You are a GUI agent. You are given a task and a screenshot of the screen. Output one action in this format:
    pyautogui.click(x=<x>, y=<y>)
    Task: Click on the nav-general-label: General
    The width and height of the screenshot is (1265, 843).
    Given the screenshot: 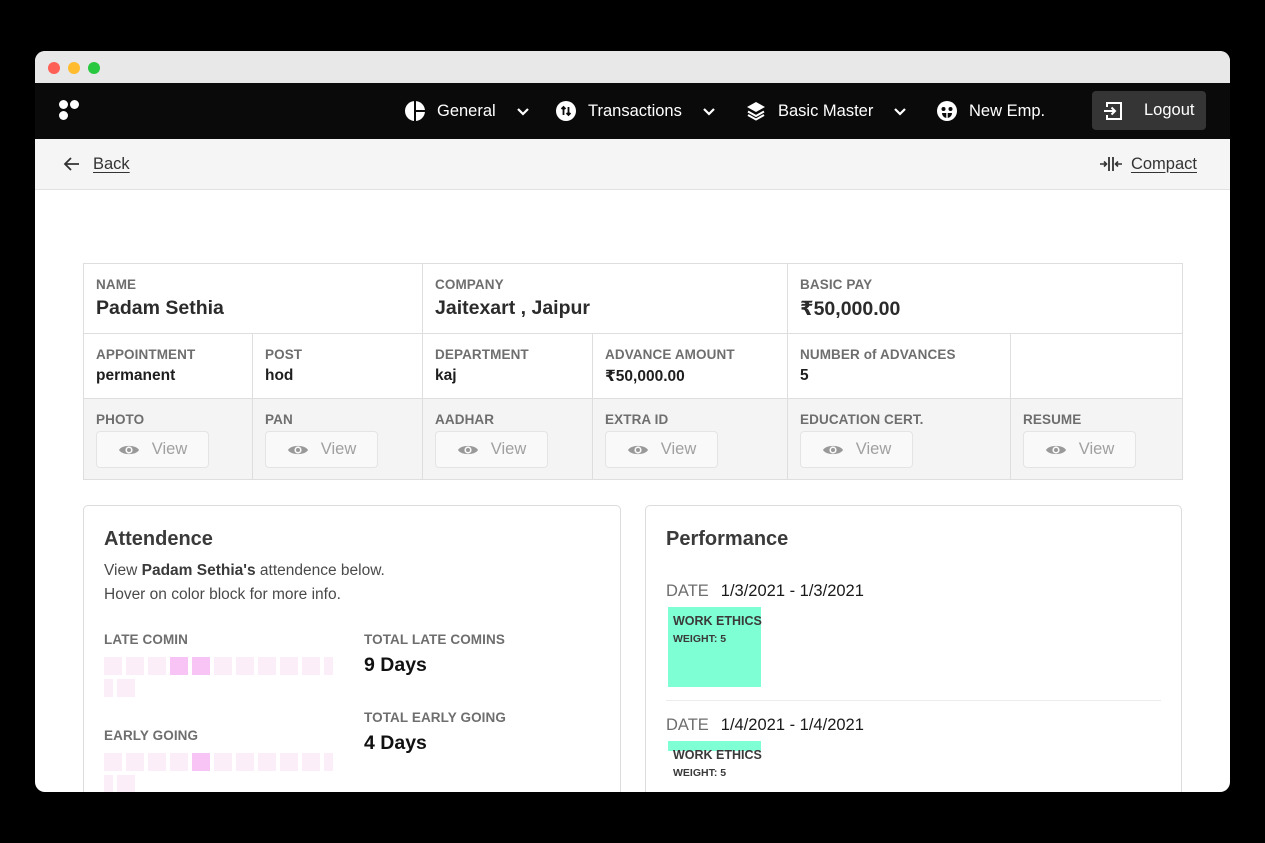 What is the action you would take?
    pyautogui.click(x=466, y=110)
    